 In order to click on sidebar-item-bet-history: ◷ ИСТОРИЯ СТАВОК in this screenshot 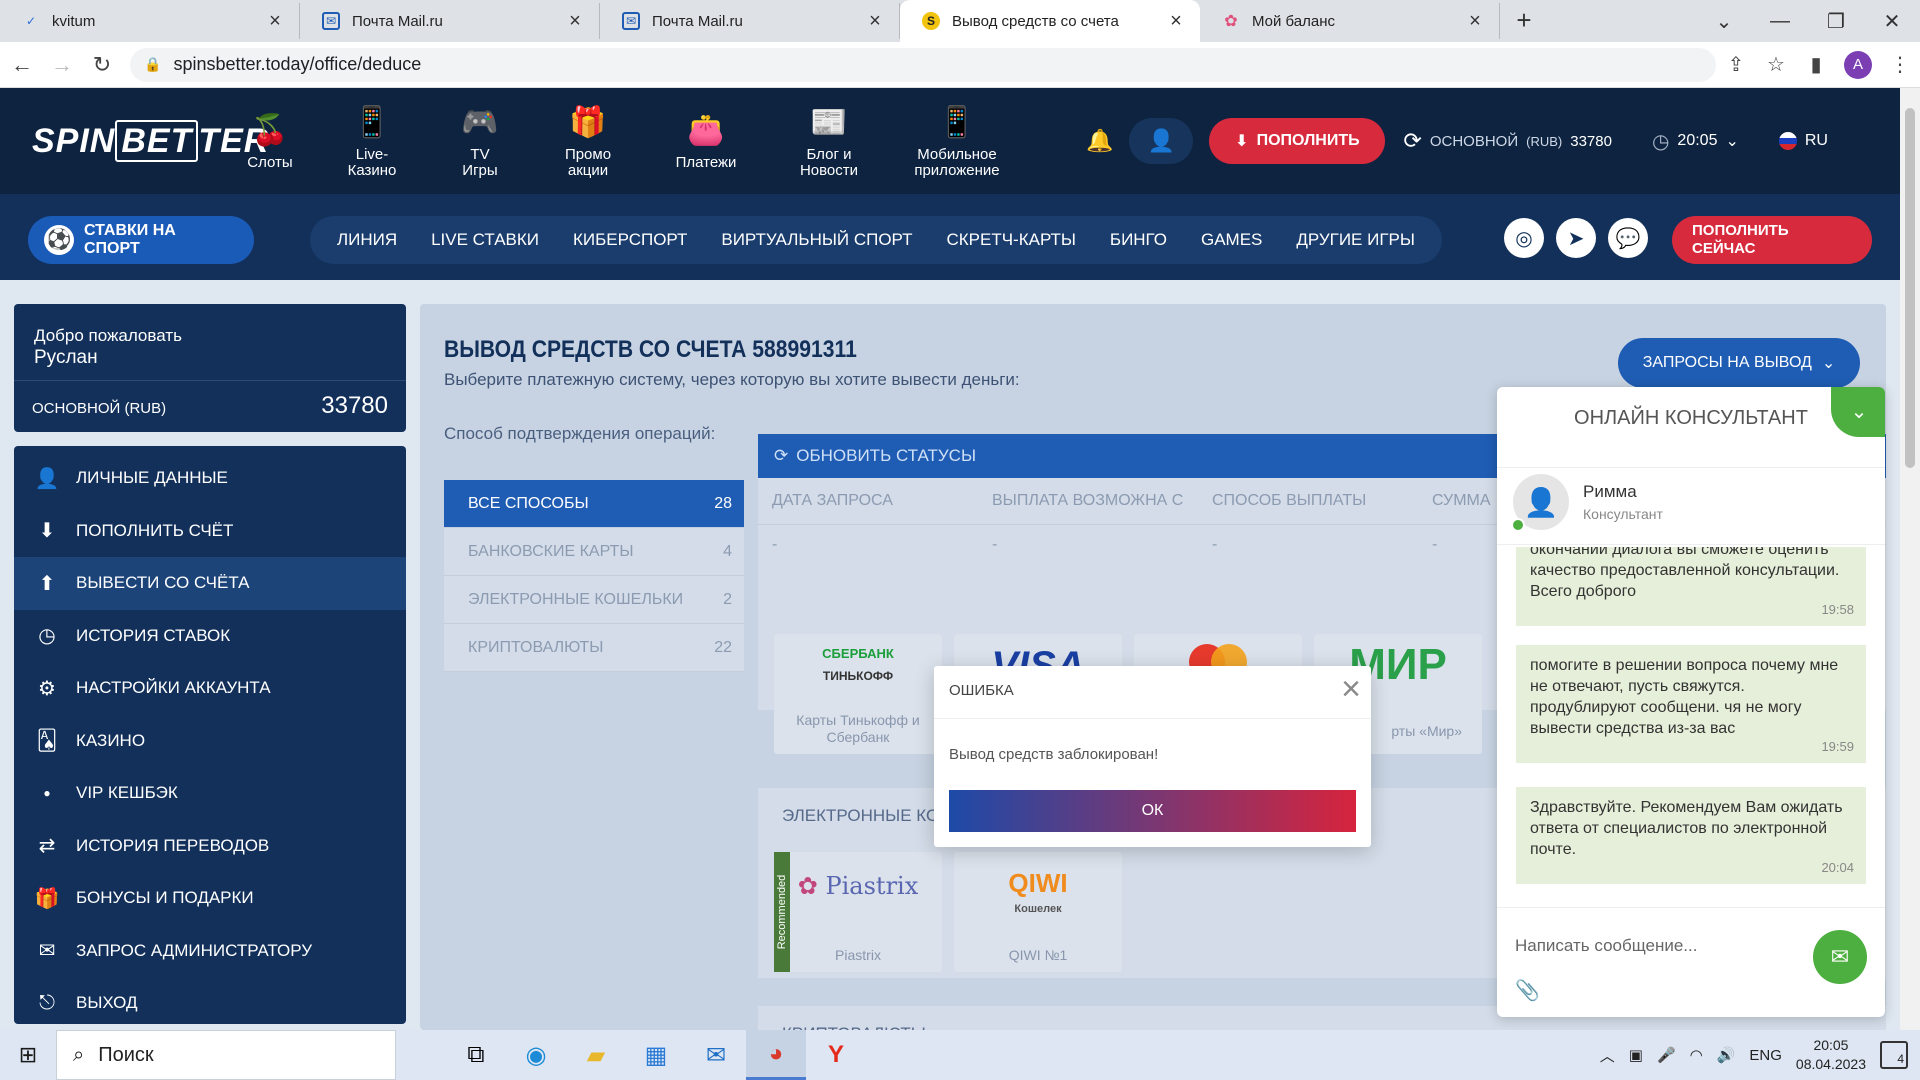, I will do `click(210, 636)`.